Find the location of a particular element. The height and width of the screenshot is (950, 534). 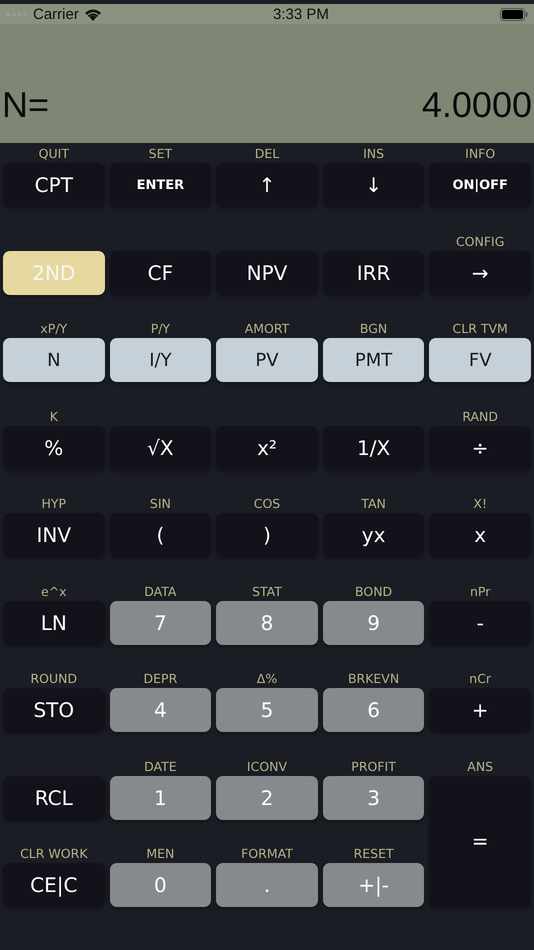

battery-icon is located at coordinates (514, 14).